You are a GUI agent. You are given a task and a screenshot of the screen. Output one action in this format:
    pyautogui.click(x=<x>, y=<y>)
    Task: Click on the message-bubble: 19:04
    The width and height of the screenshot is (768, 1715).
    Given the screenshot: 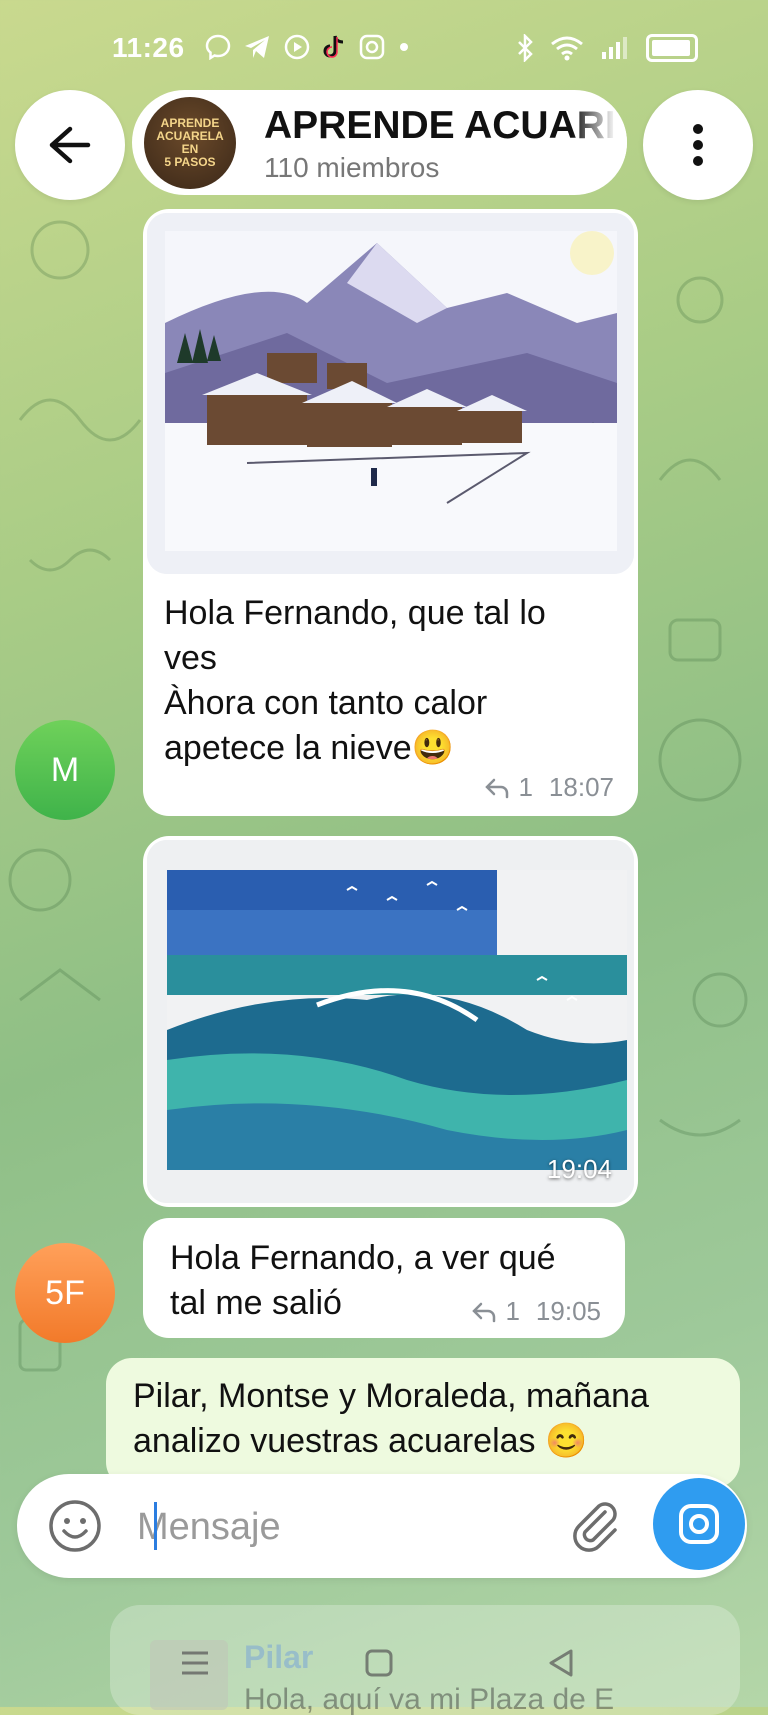 What is the action you would take?
    pyautogui.click(x=390, y=1021)
    